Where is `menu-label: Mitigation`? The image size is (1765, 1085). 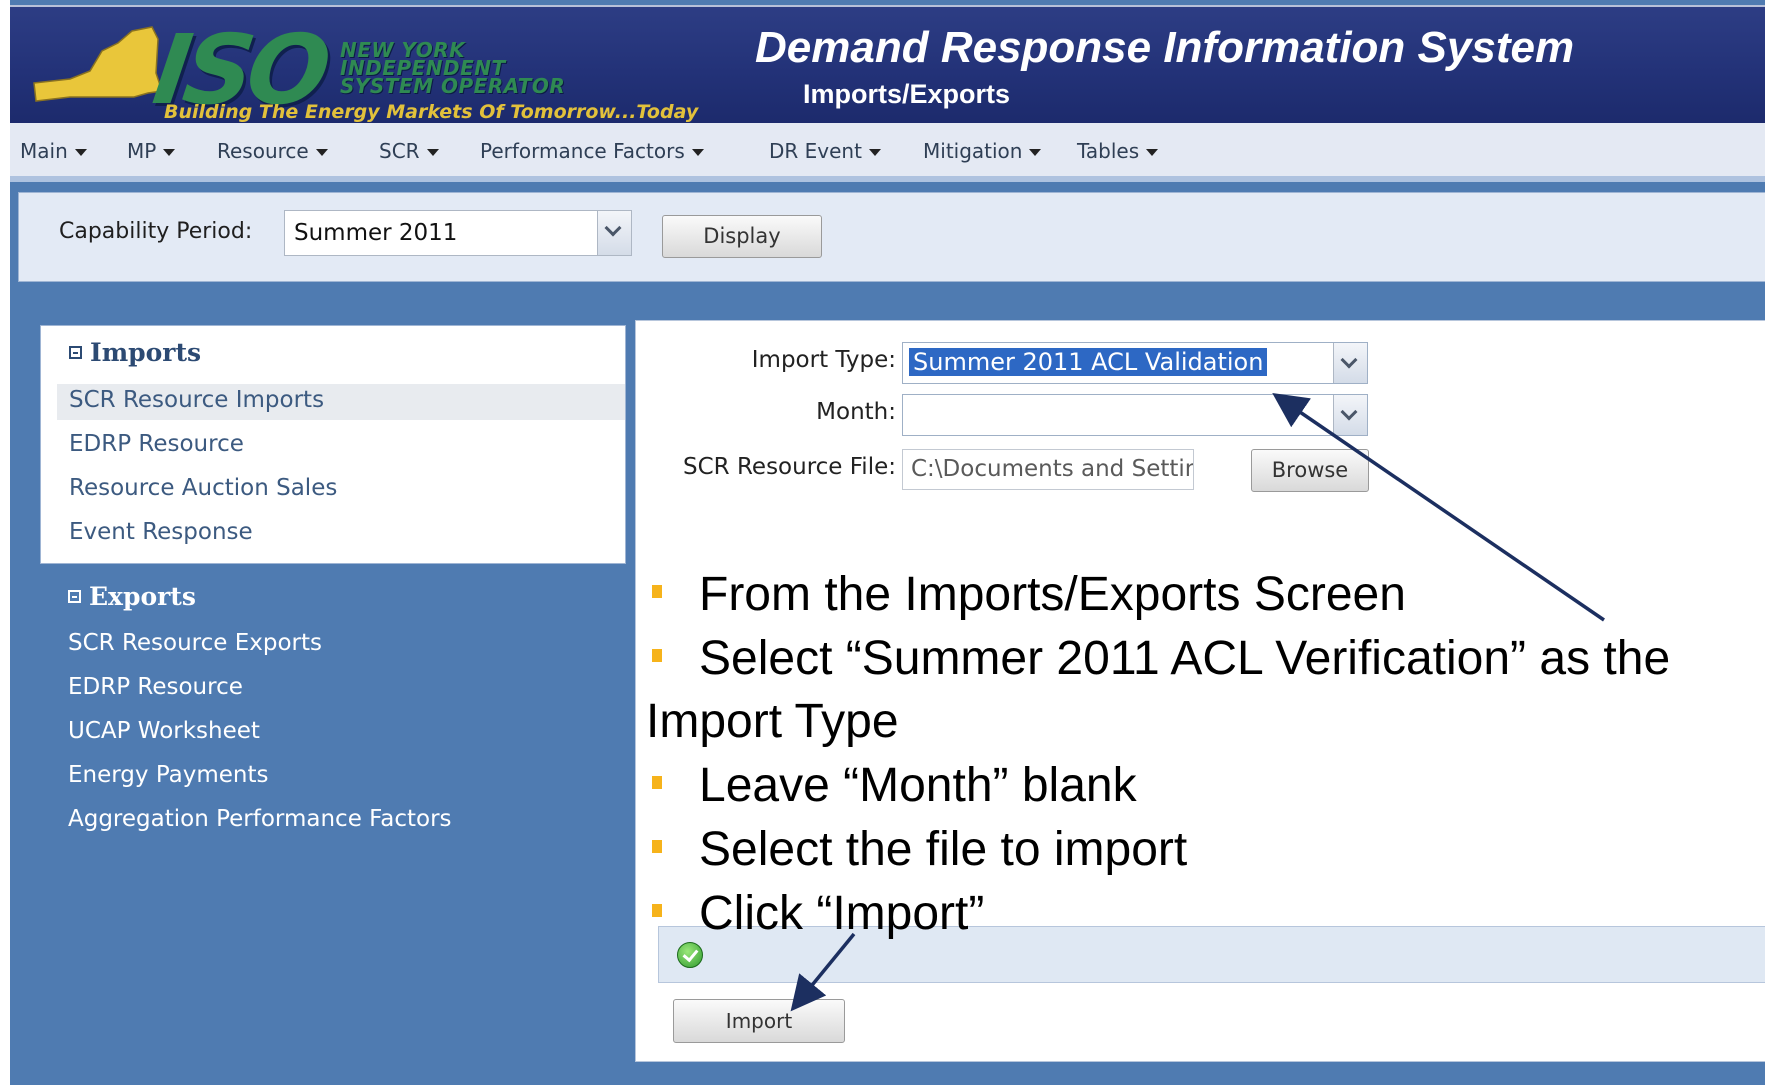 menu-label: Mitigation is located at coordinates (973, 151).